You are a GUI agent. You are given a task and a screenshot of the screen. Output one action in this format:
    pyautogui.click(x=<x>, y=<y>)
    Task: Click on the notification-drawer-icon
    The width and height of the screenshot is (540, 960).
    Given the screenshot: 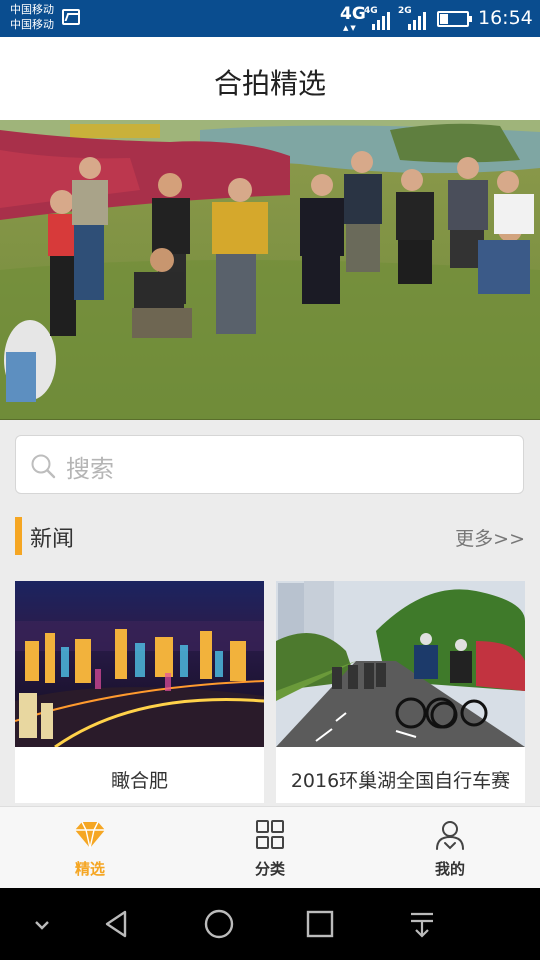 What is the action you would take?
    pyautogui.click(x=422, y=924)
    